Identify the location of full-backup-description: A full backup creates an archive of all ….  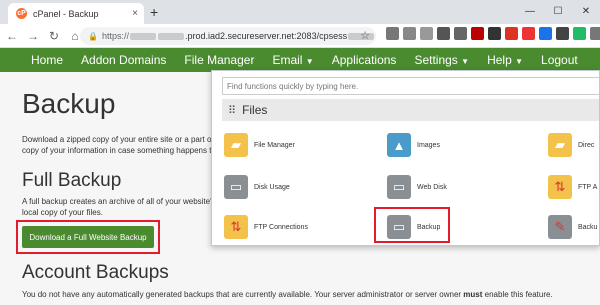
(117, 207).